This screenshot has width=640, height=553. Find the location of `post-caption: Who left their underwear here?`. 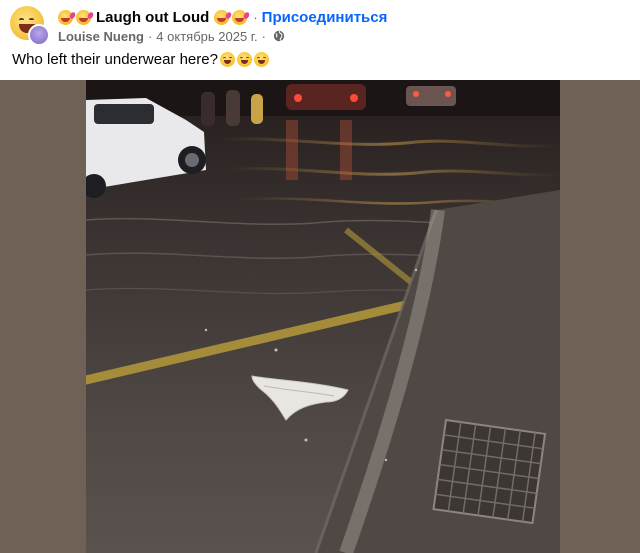

post-caption: Who left their underwear here? is located at coordinates (140, 59).